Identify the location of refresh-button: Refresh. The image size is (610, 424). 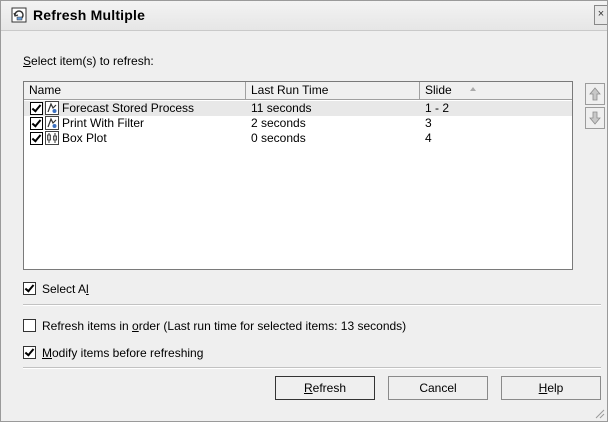
(325, 388).